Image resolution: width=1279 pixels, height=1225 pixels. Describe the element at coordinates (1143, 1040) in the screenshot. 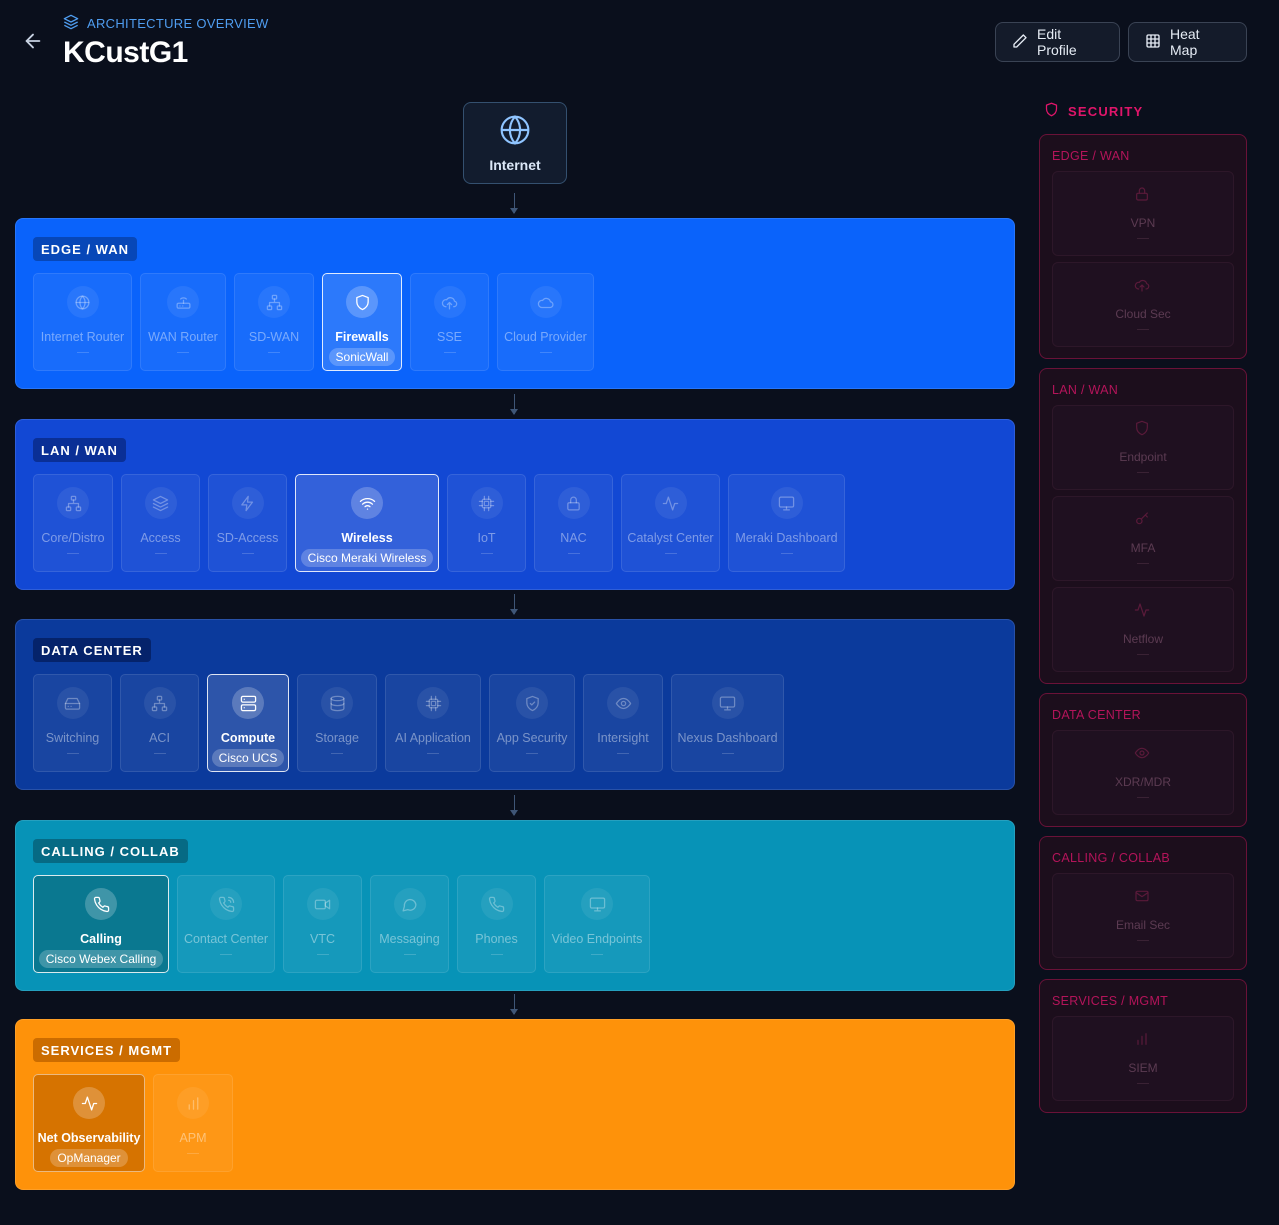

I see `bar-chart-icon` at that location.